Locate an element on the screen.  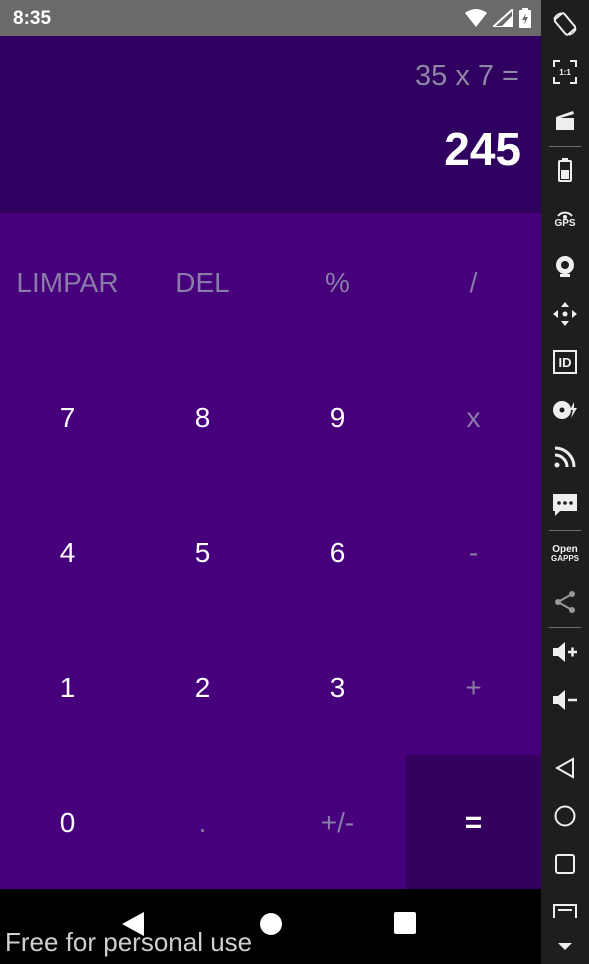
decimal-button: . is located at coordinates (202, 822).